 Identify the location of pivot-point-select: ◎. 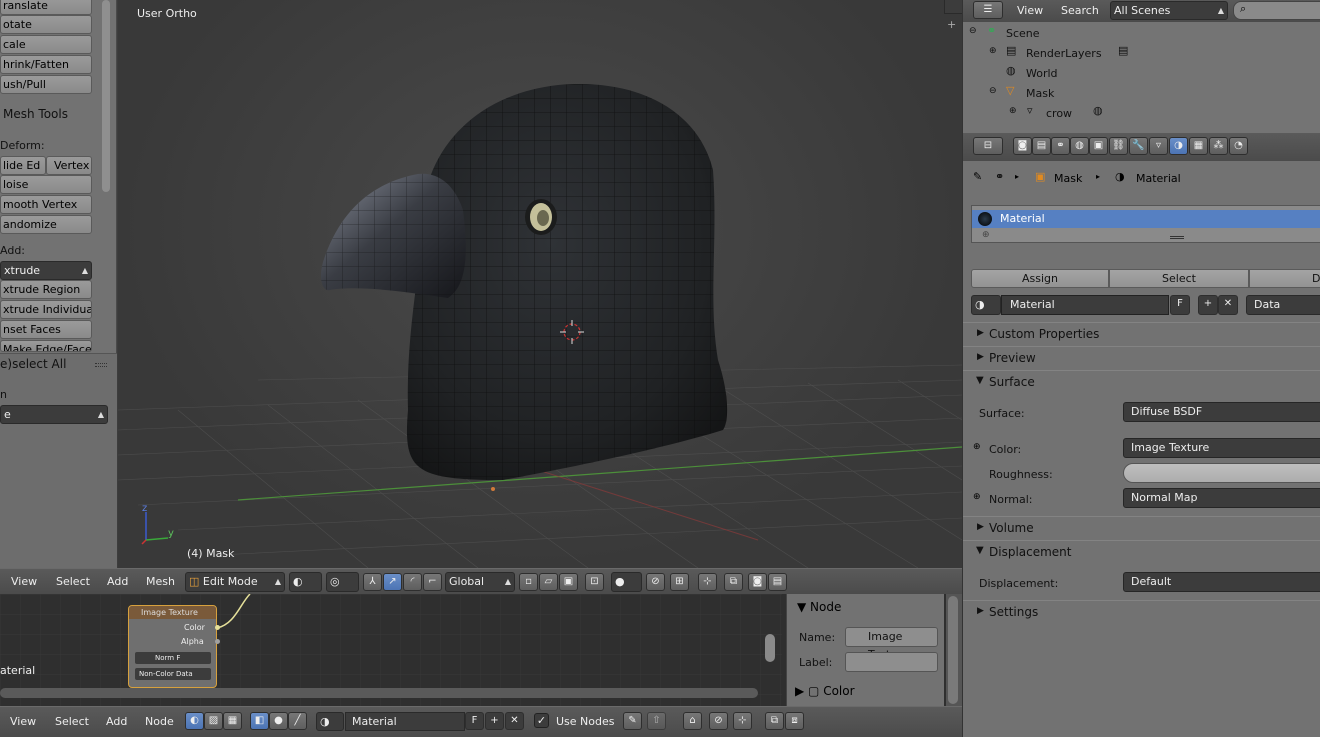
(342, 582).